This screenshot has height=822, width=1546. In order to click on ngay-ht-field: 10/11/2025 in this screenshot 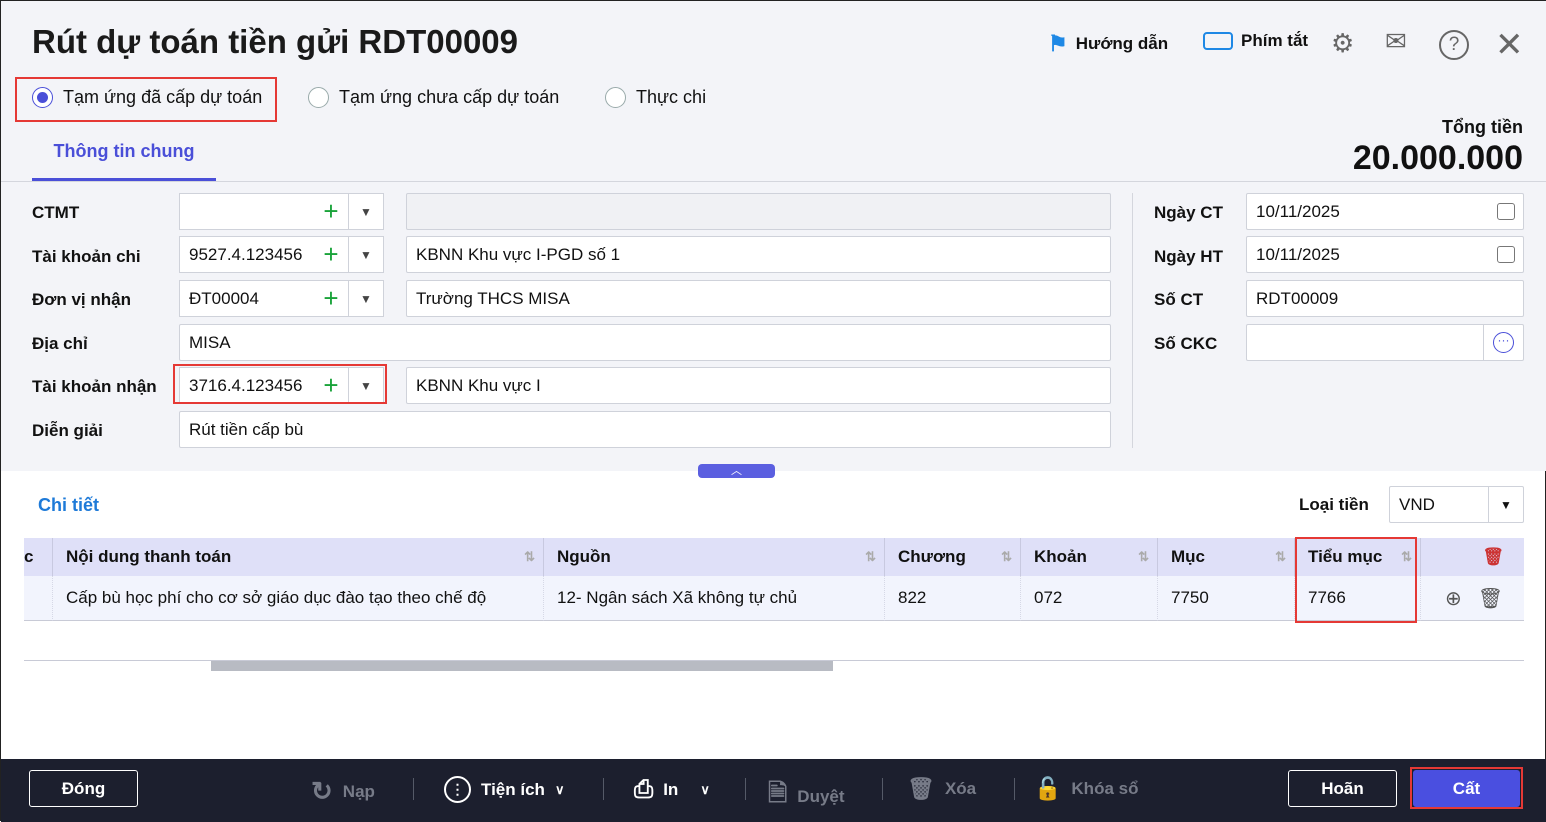, I will do `click(1385, 254)`.